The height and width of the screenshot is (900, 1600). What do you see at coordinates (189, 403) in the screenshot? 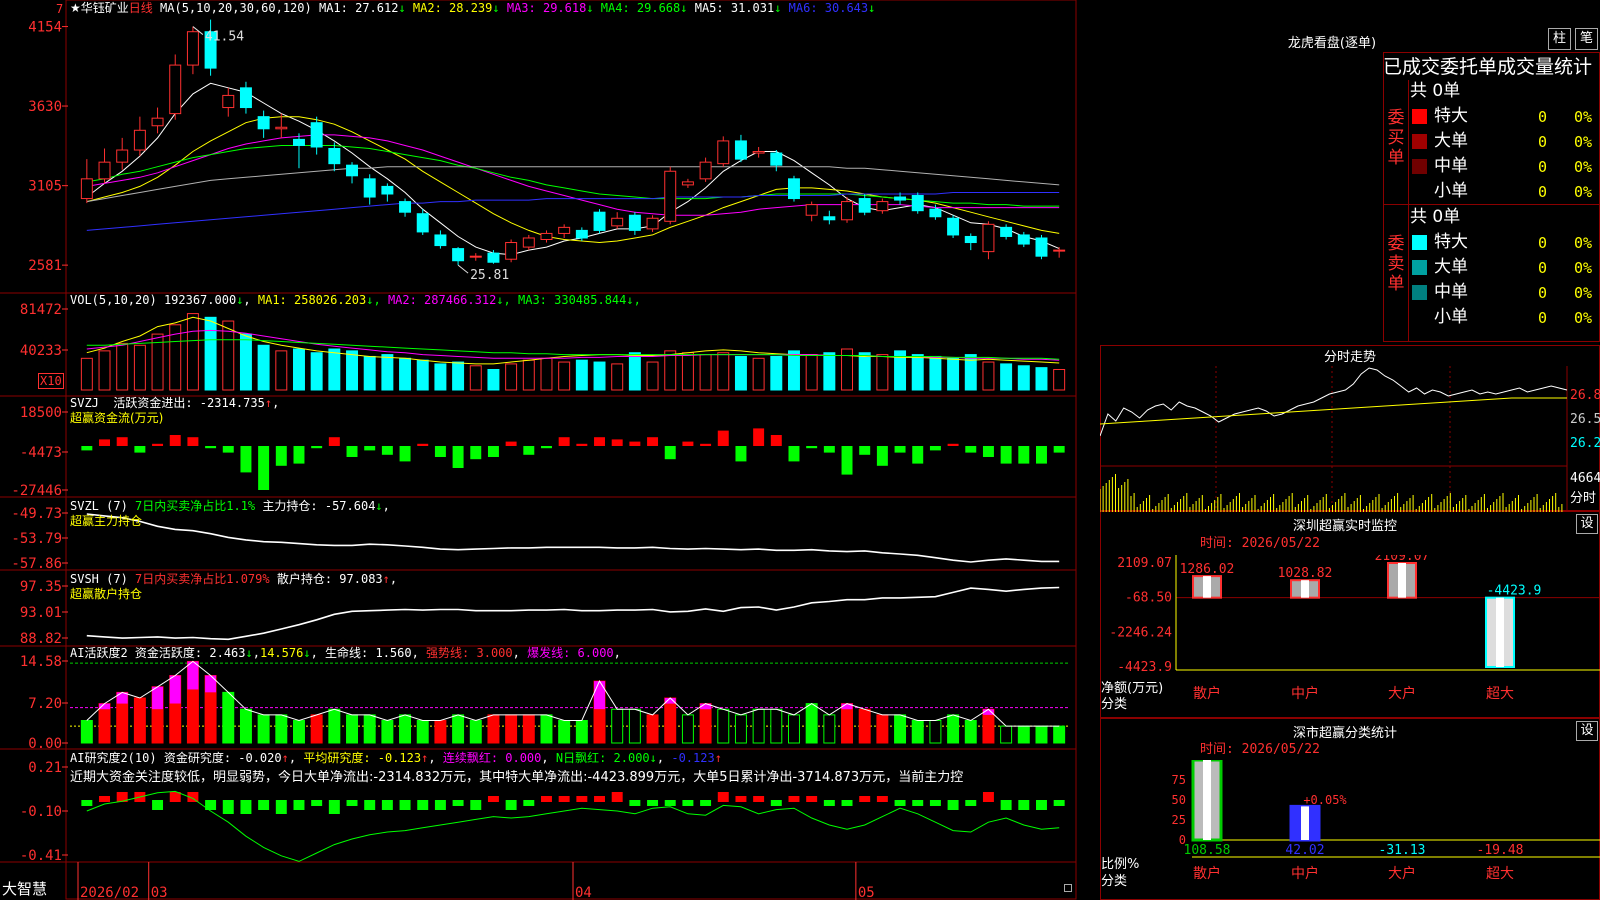
I see `svzj-value: 活跃资金进出: -2314.735` at bounding box center [189, 403].